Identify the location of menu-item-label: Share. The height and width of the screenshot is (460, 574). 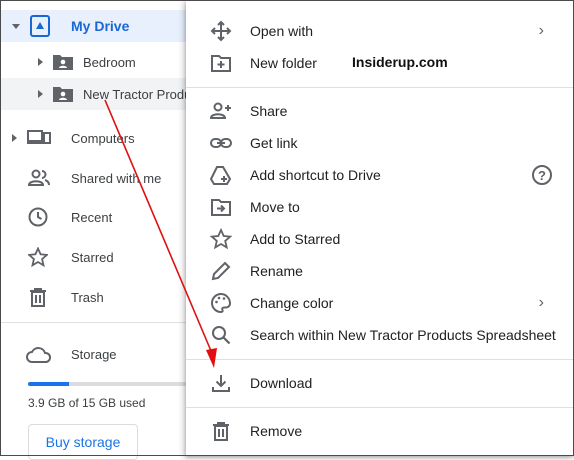
(269, 111).